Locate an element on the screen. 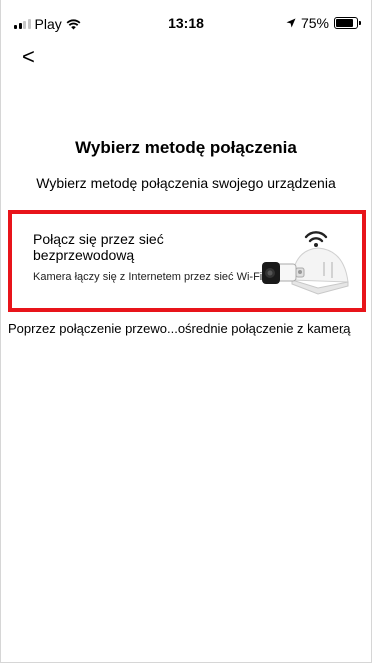 The height and width of the screenshot is (664, 372). back-button: < is located at coordinates (35, 57).